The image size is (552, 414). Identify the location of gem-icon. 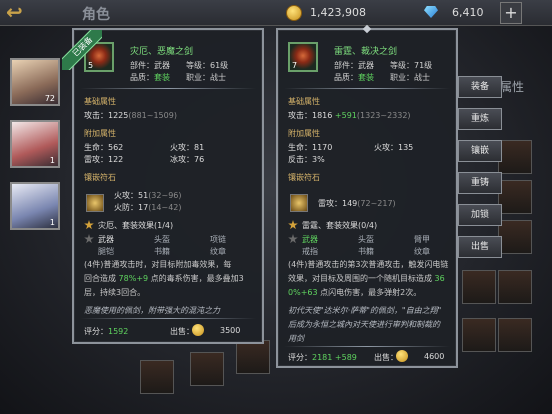
(431, 12).